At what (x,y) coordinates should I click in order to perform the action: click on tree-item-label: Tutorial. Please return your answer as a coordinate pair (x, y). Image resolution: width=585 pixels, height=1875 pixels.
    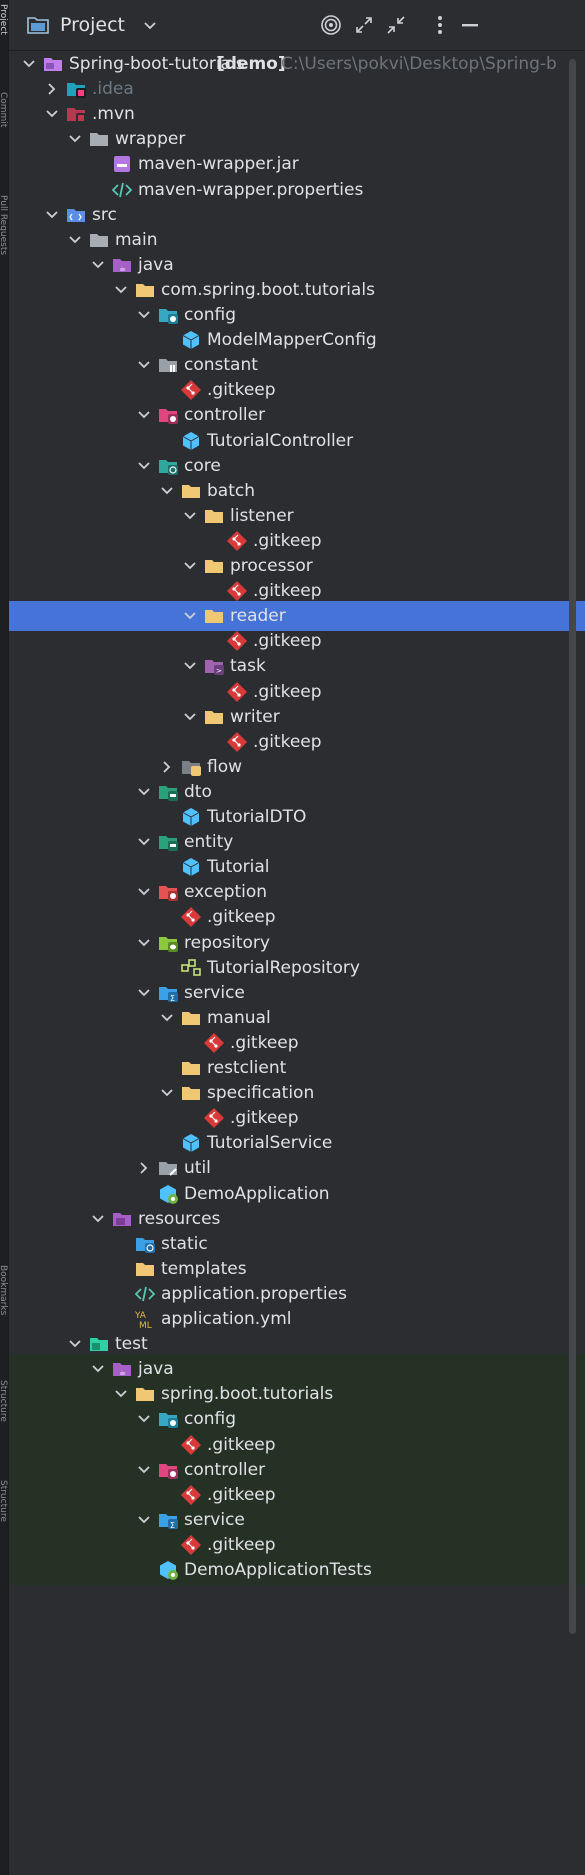
    Looking at the image, I should click on (238, 867).